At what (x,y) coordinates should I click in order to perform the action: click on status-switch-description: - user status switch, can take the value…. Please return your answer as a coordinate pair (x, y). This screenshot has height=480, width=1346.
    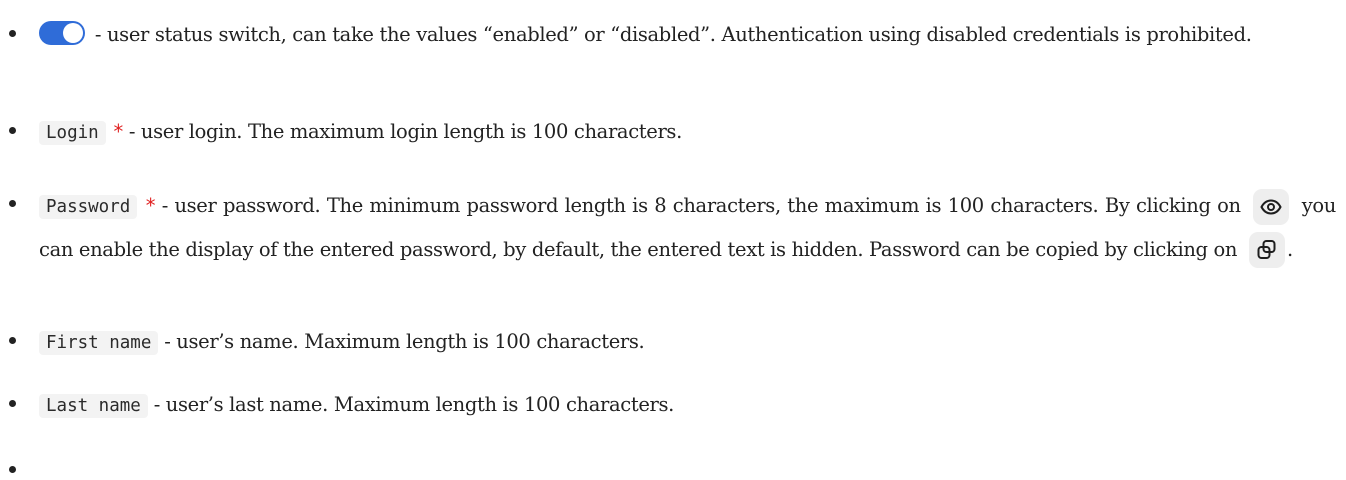
    Looking at the image, I should click on (673, 34).